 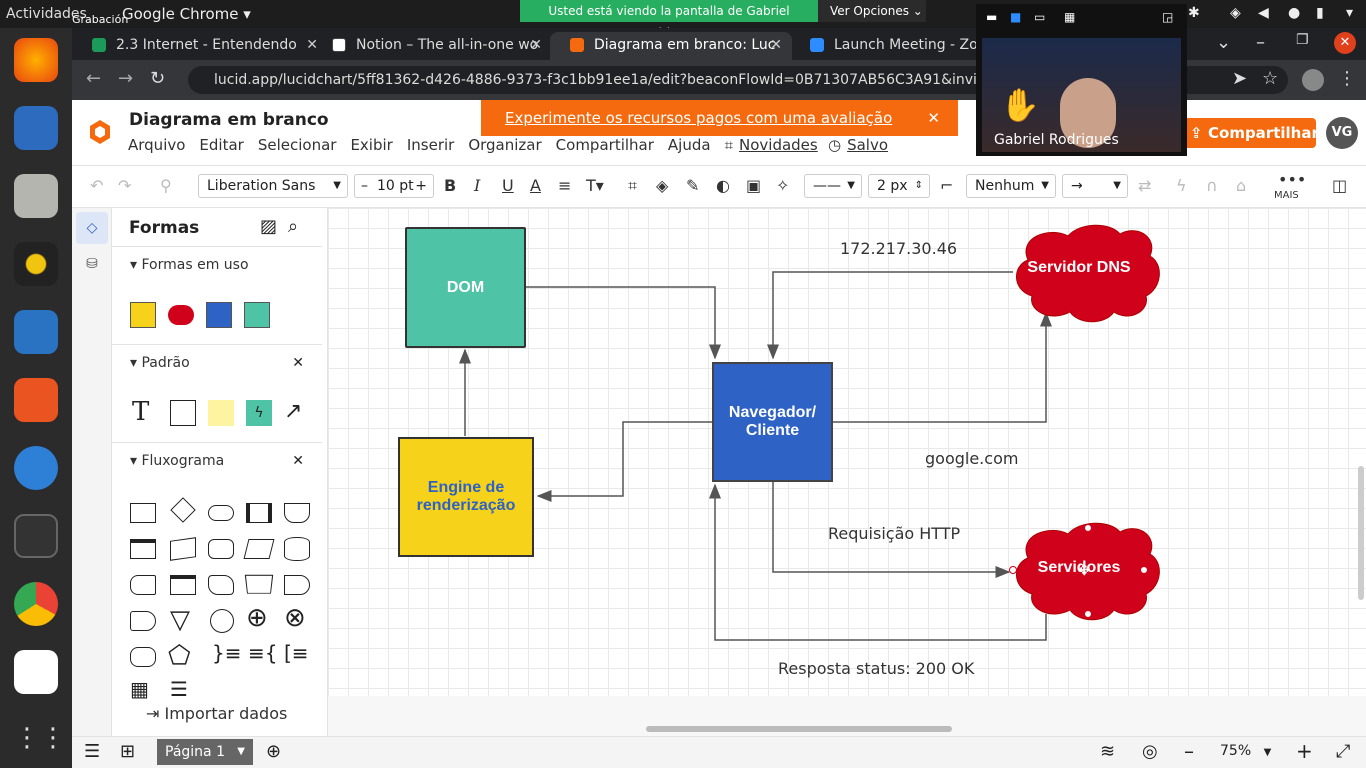 What do you see at coordinates (226, 653) in the screenshot?
I see `annotation-brace-icon: }≡` at bounding box center [226, 653].